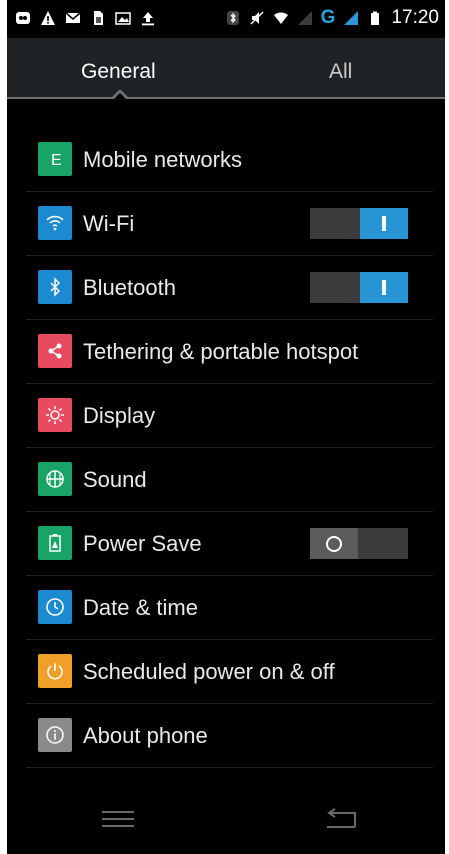 The image size is (449, 854). What do you see at coordinates (351, 18) in the screenshot?
I see `signal-strength-icon` at bounding box center [351, 18].